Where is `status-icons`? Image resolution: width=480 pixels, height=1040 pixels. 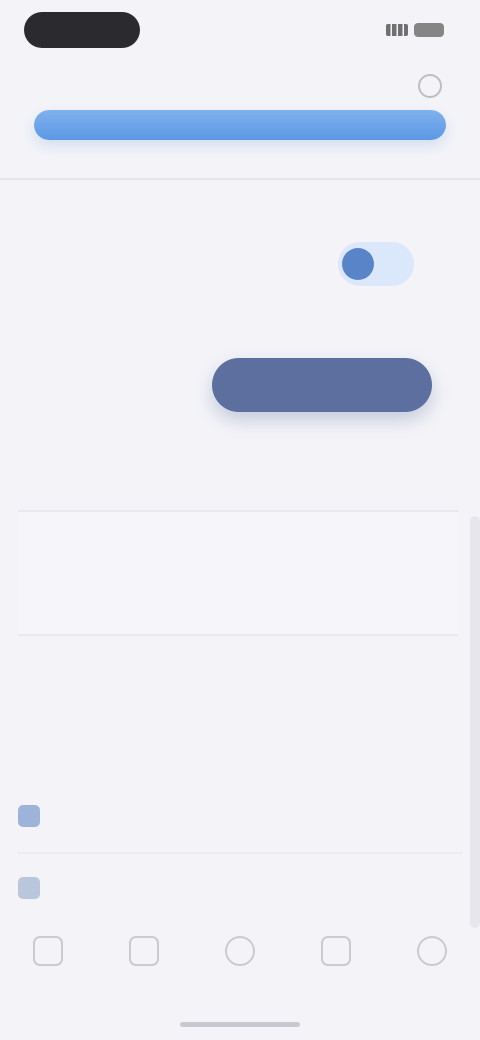
status-icons is located at coordinates (399, 30).